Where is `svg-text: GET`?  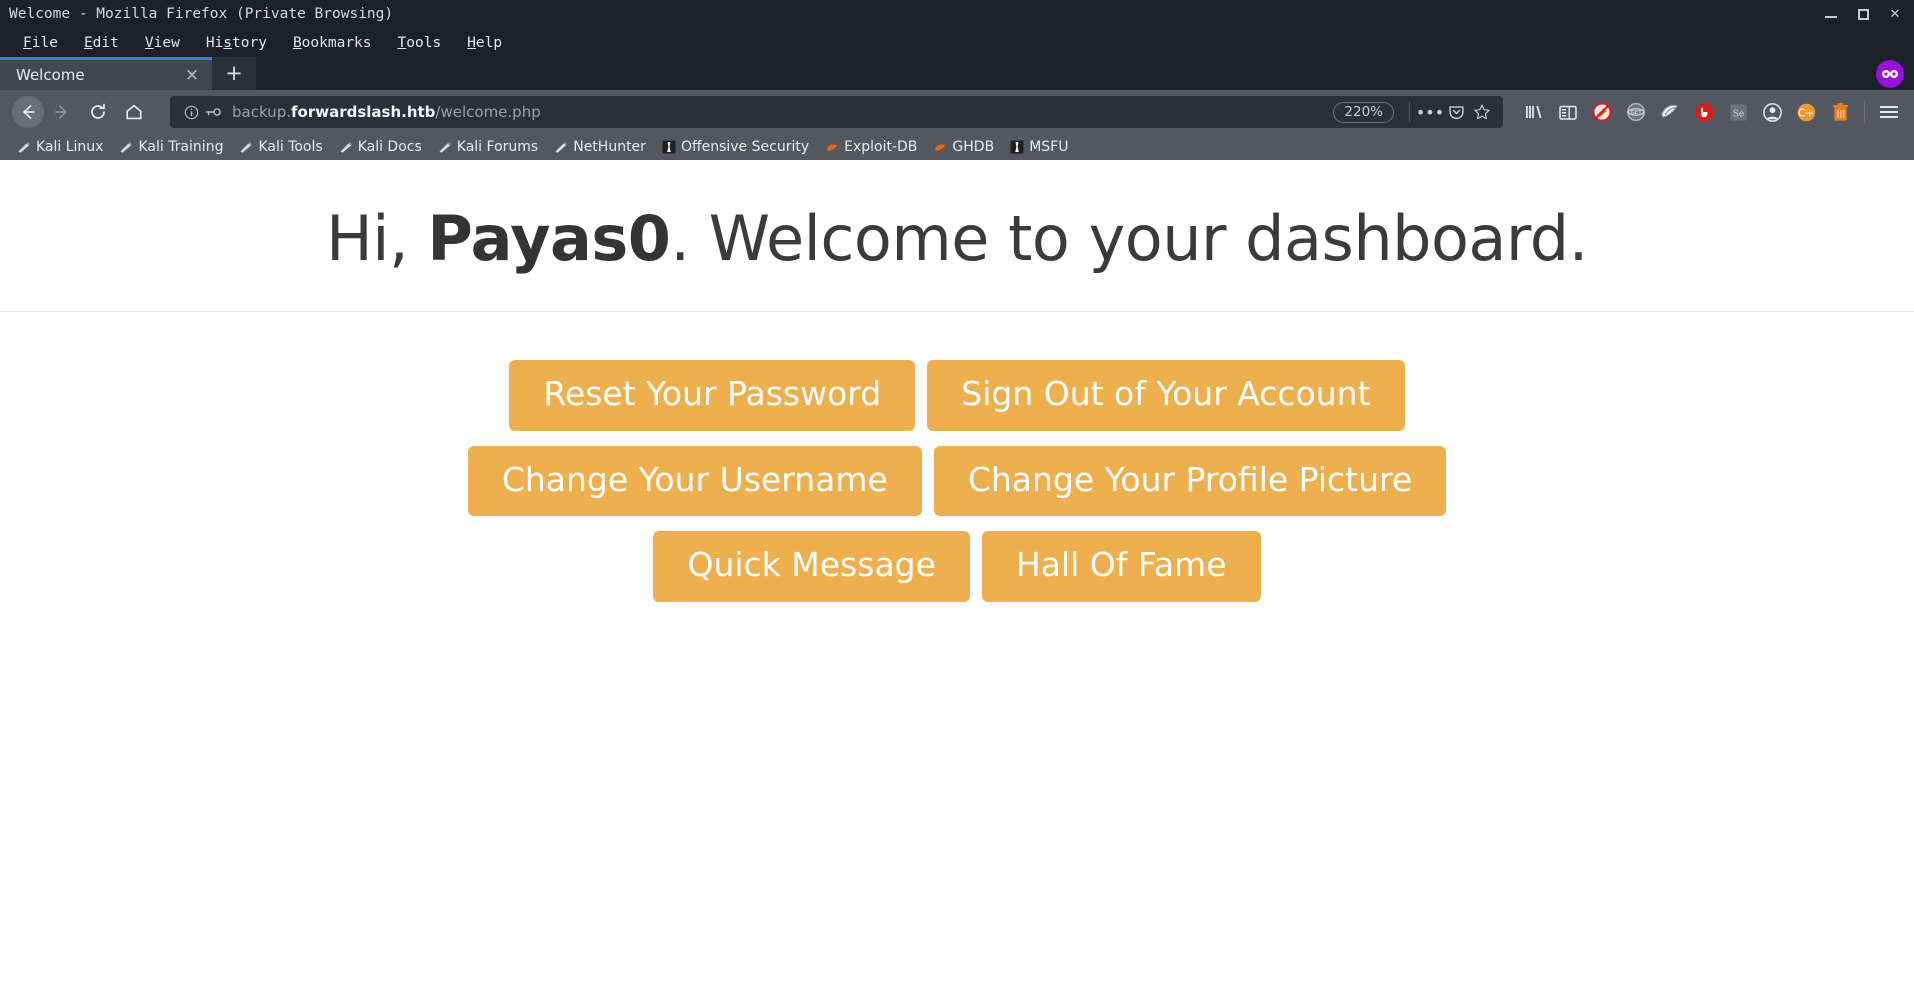
svg-text: GET is located at coordinates (1636, 113).